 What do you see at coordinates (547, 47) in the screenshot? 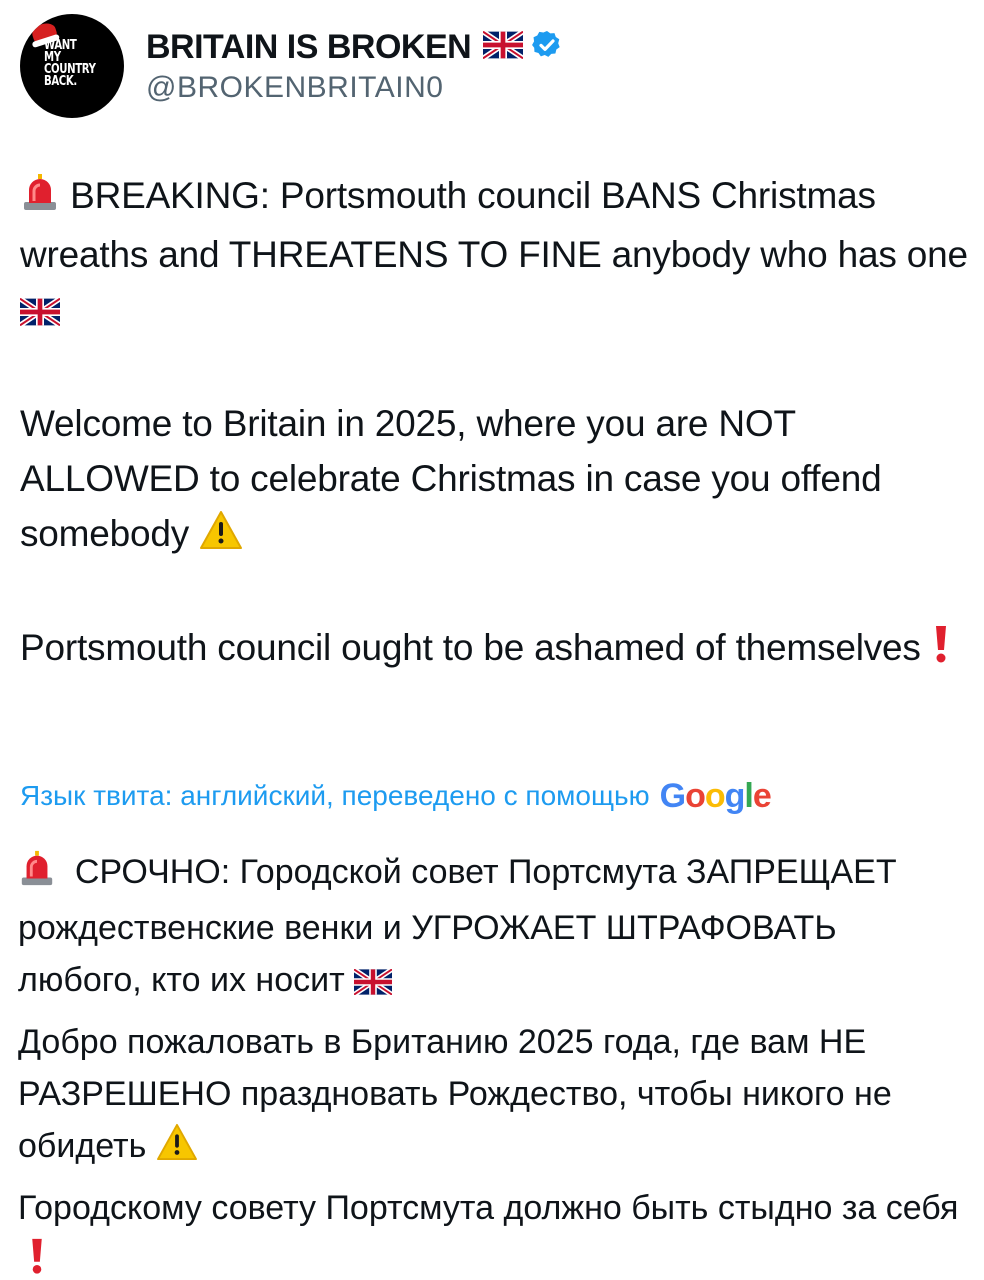
I see `verified-badge-icon` at bounding box center [547, 47].